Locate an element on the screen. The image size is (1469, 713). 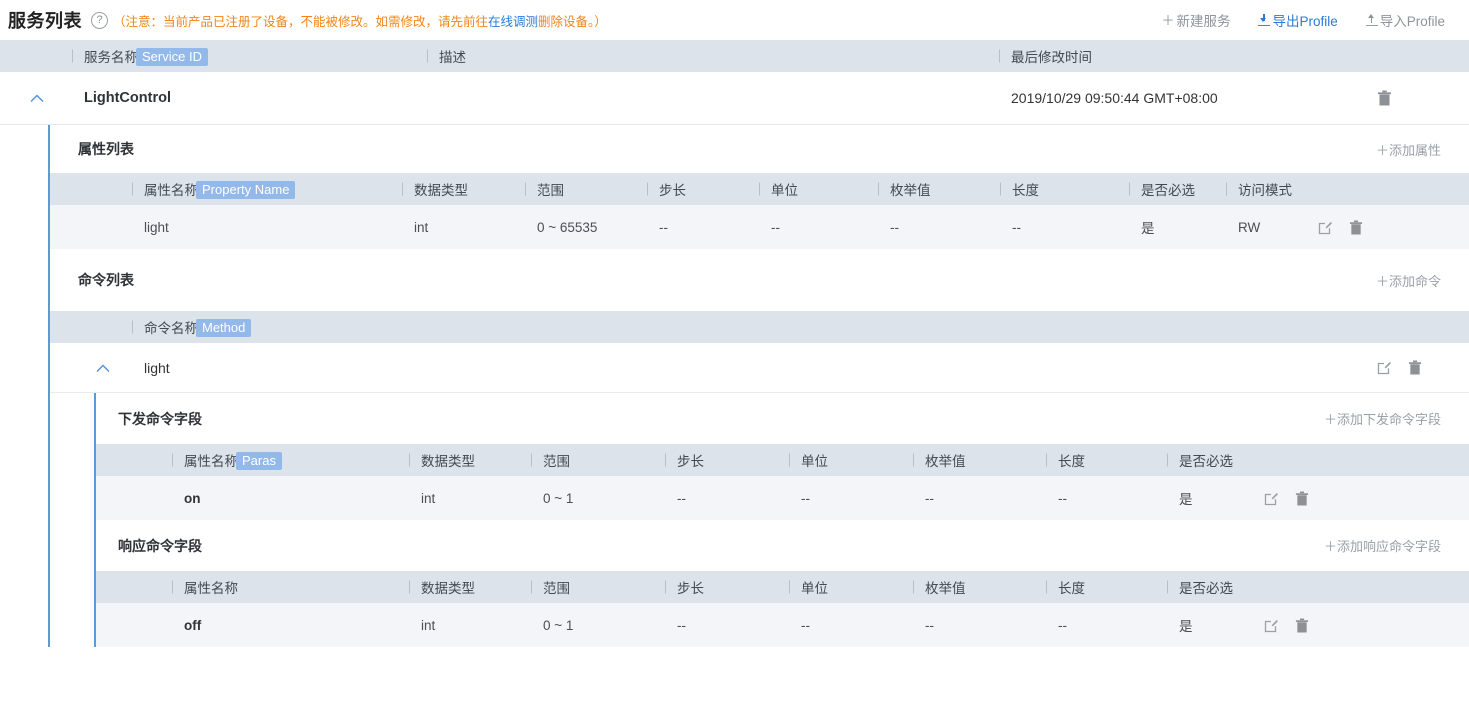
service-name: LightControl is located at coordinates (127, 98).